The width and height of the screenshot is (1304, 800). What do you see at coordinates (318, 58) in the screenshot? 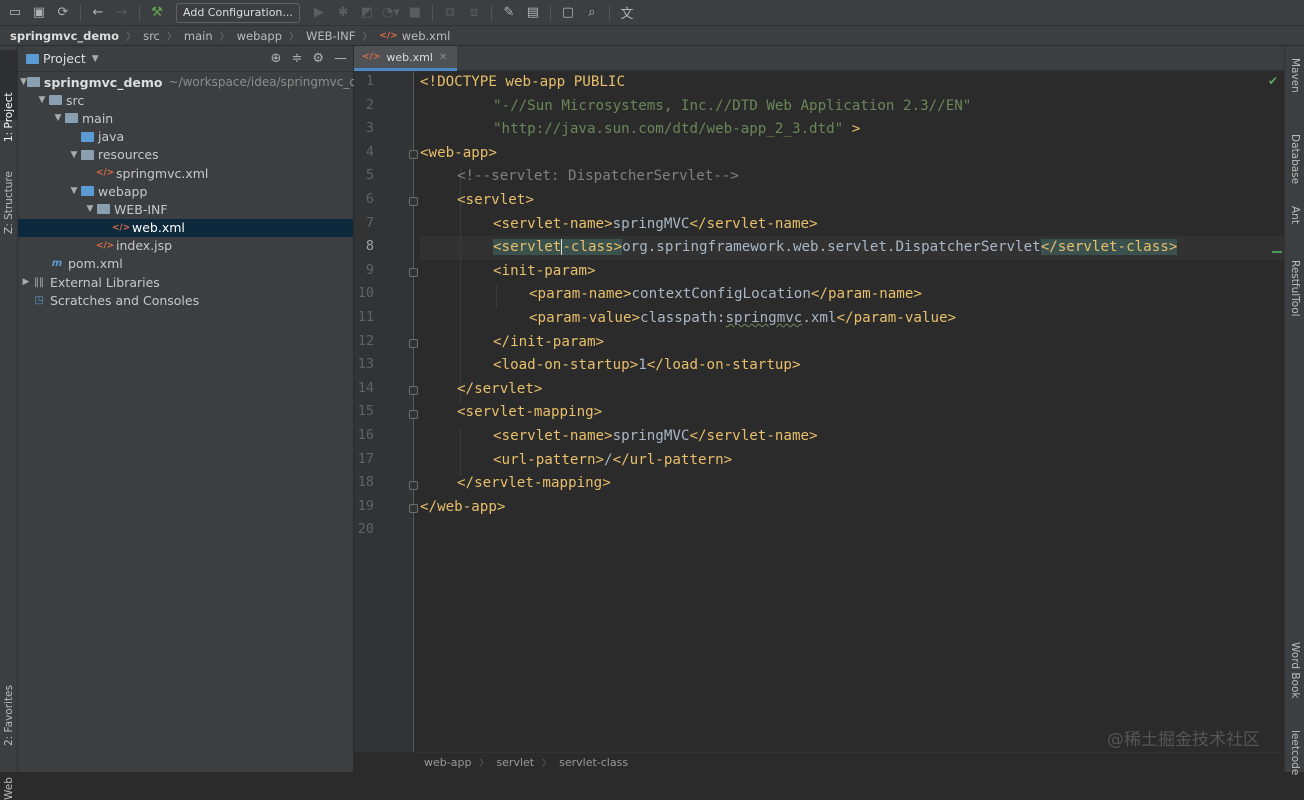
I see `gear-icon: ⚙` at bounding box center [318, 58].